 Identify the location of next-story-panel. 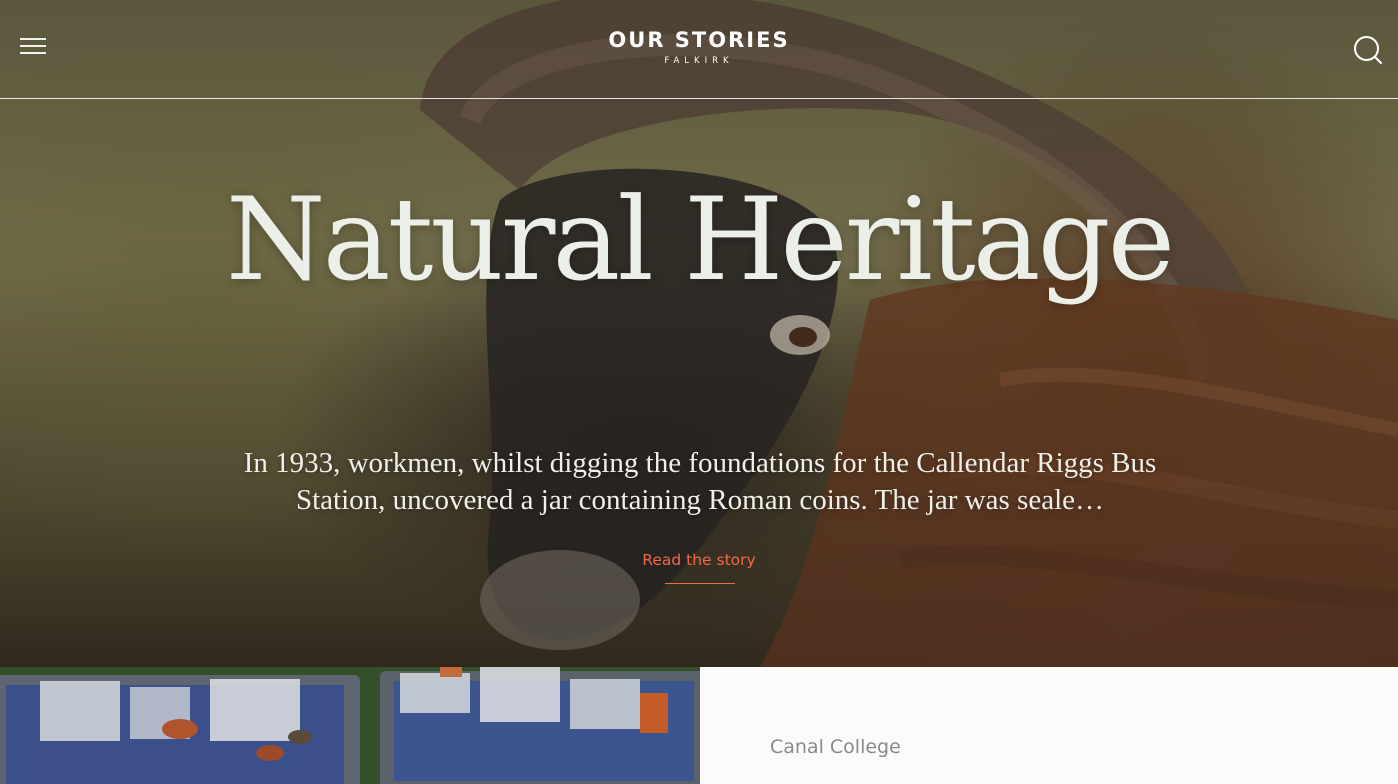
(1049, 725).